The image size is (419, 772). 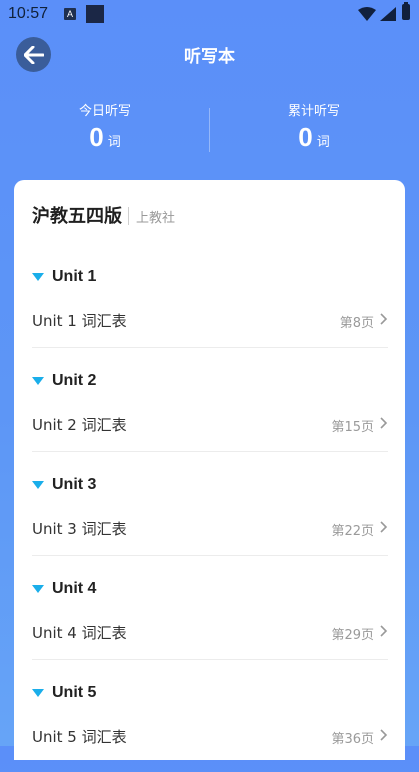 What do you see at coordinates (352, 739) in the screenshot?
I see `page-number: 第36页` at bounding box center [352, 739].